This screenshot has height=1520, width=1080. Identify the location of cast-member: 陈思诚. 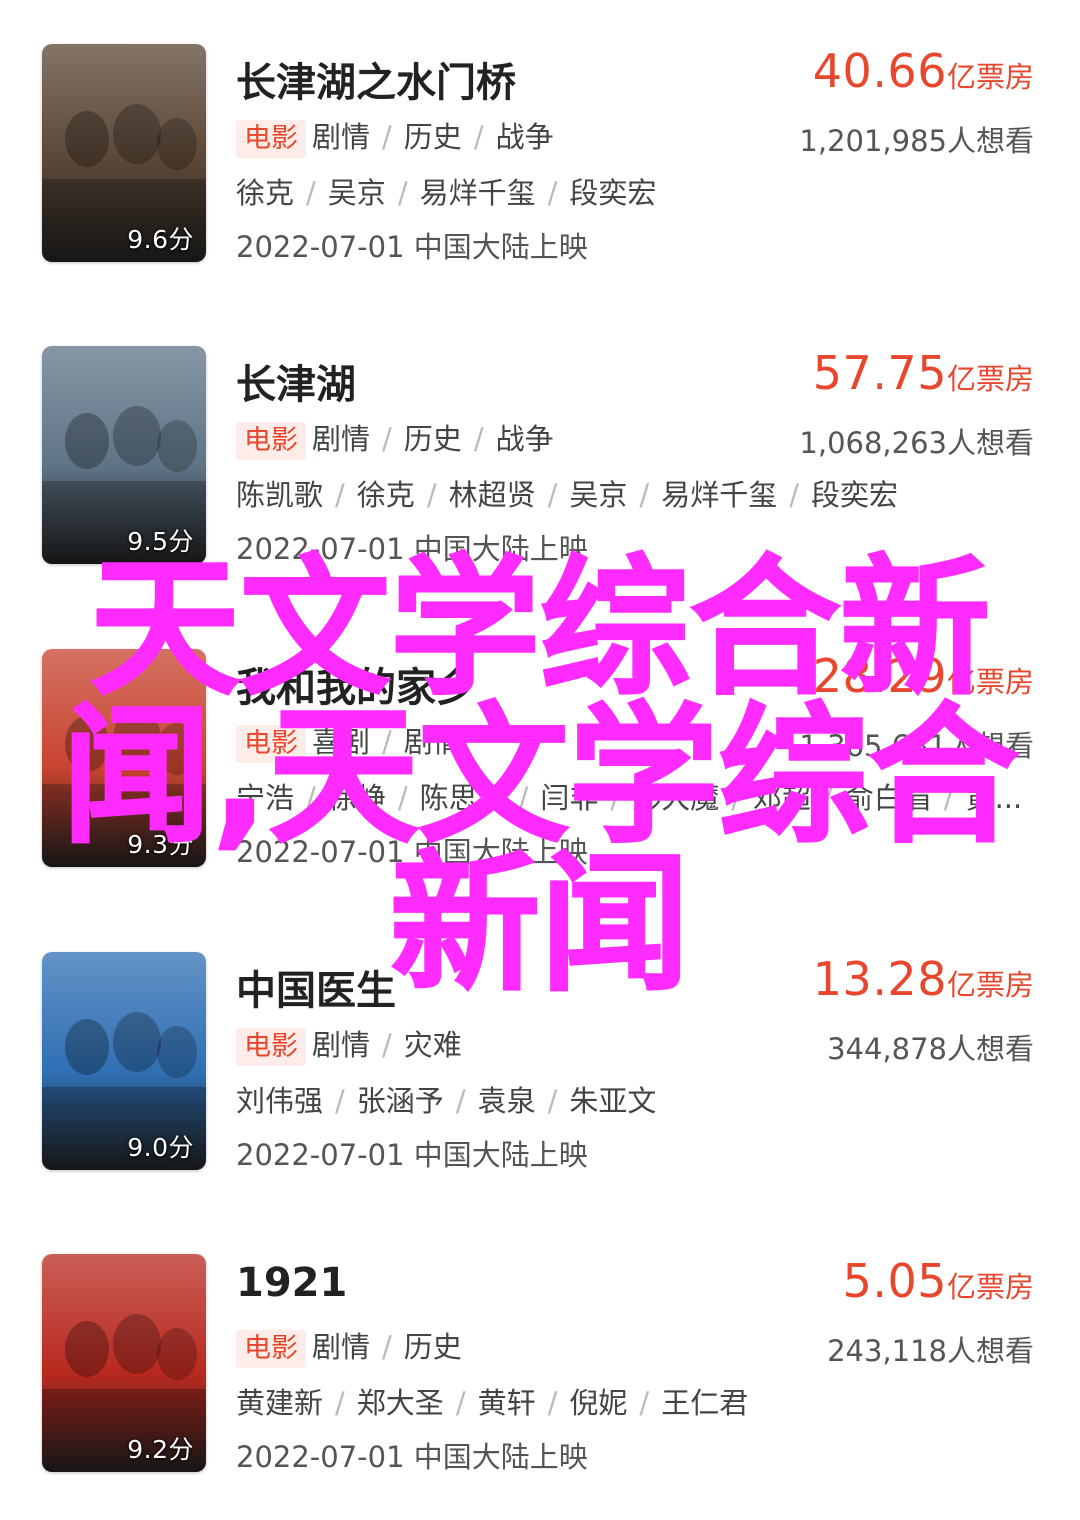
(463, 798).